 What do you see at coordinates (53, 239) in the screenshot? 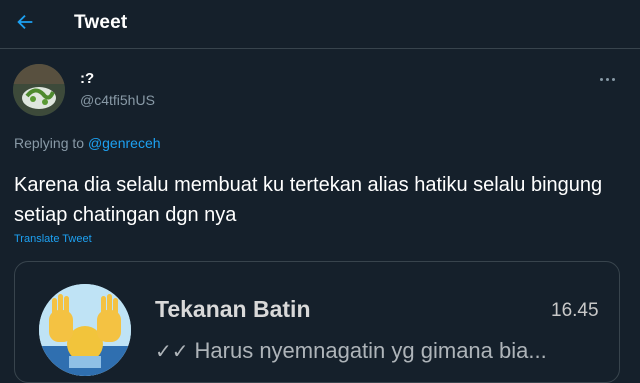
I see `translate-tweet-link: Translate Tweet` at bounding box center [53, 239].